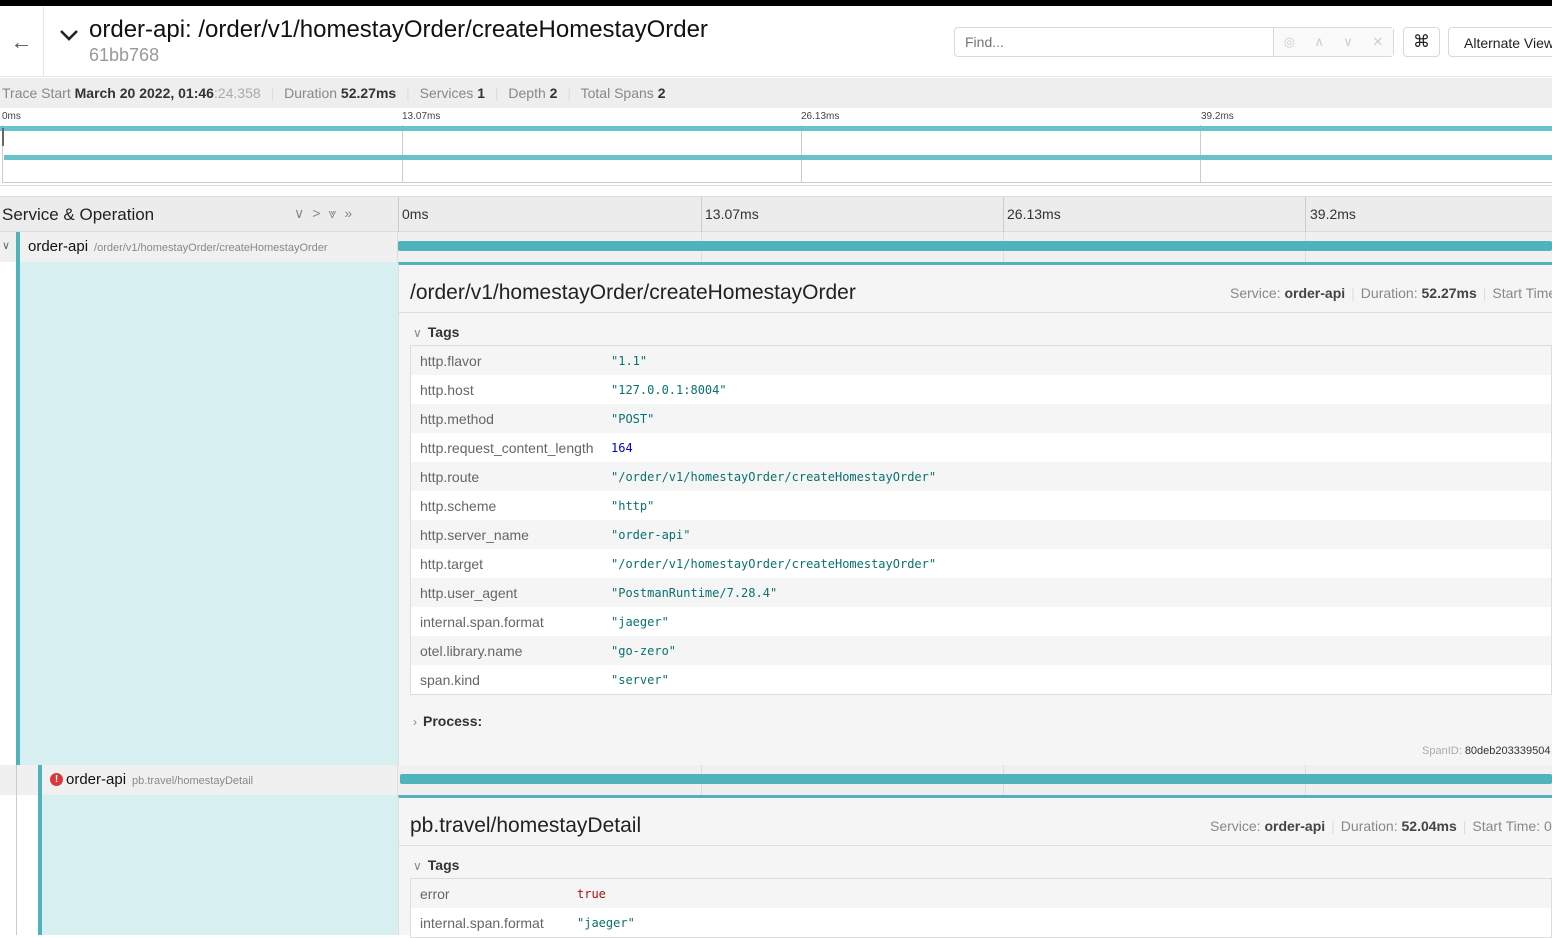 The height and width of the screenshot is (938, 1552). What do you see at coordinates (1377, 42) in the screenshot?
I see `clear-icon: ✕` at bounding box center [1377, 42].